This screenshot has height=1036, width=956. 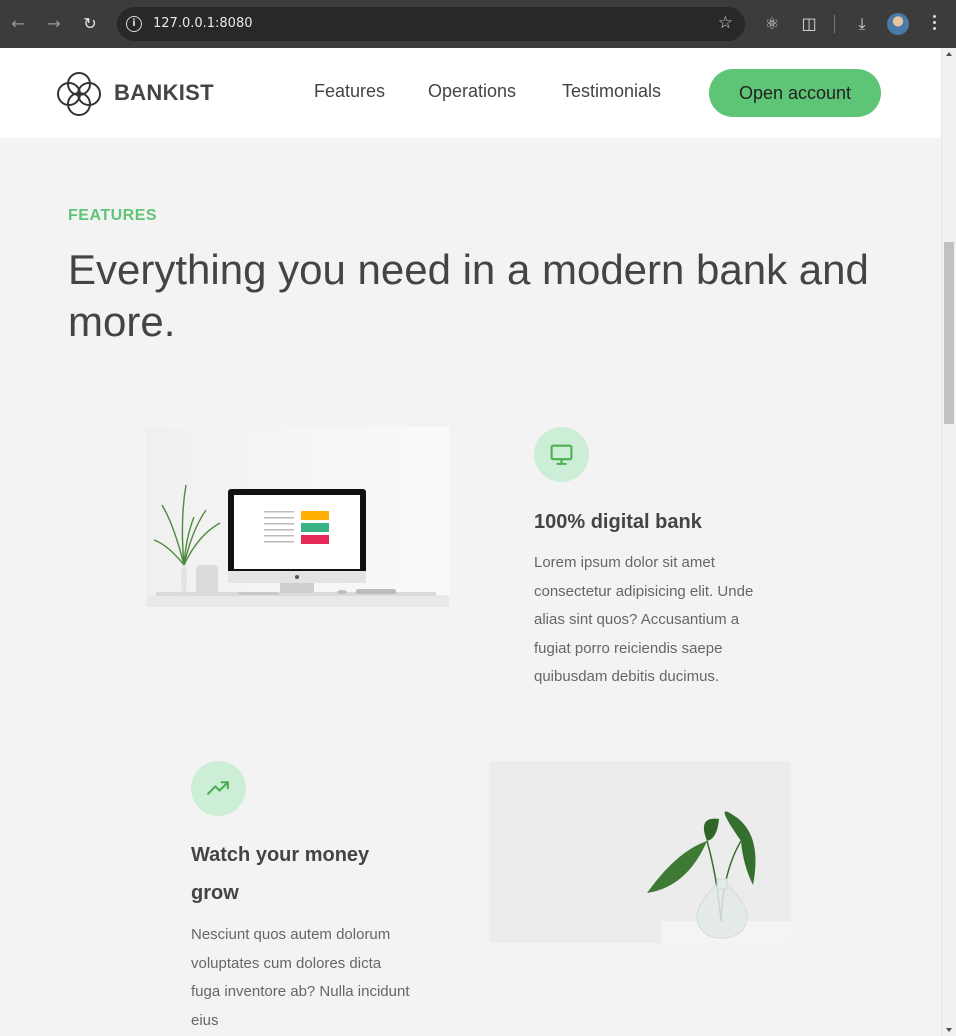 I want to click on back-icon: ←, so click(x=18, y=24).